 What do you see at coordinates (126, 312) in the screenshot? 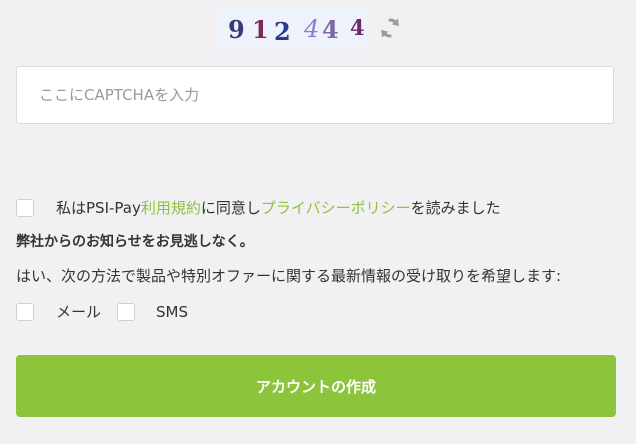
I see `sms-checkbox` at bounding box center [126, 312].